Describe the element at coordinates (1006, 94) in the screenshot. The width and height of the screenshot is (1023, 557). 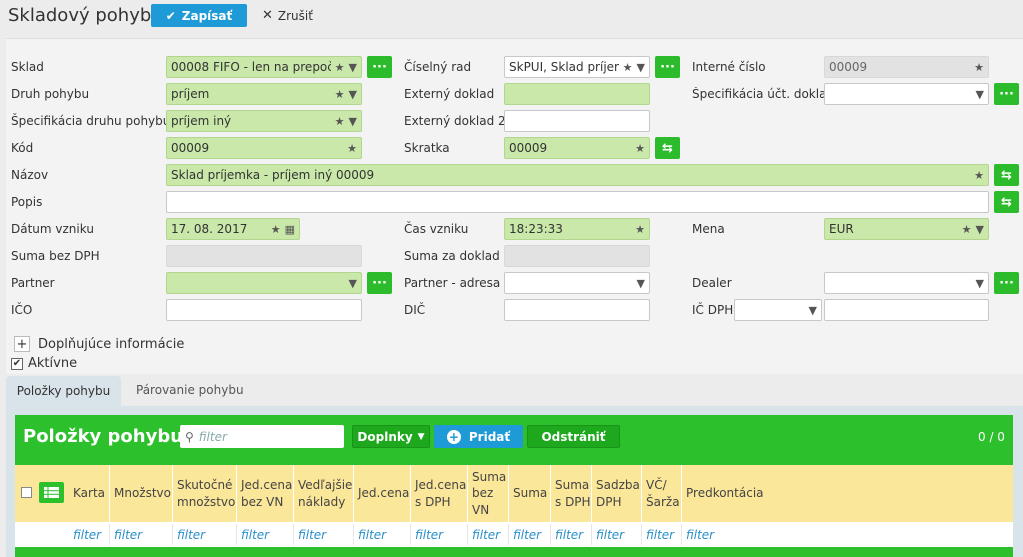
I see `specifikacia-uct-more-button: ···` at that location.